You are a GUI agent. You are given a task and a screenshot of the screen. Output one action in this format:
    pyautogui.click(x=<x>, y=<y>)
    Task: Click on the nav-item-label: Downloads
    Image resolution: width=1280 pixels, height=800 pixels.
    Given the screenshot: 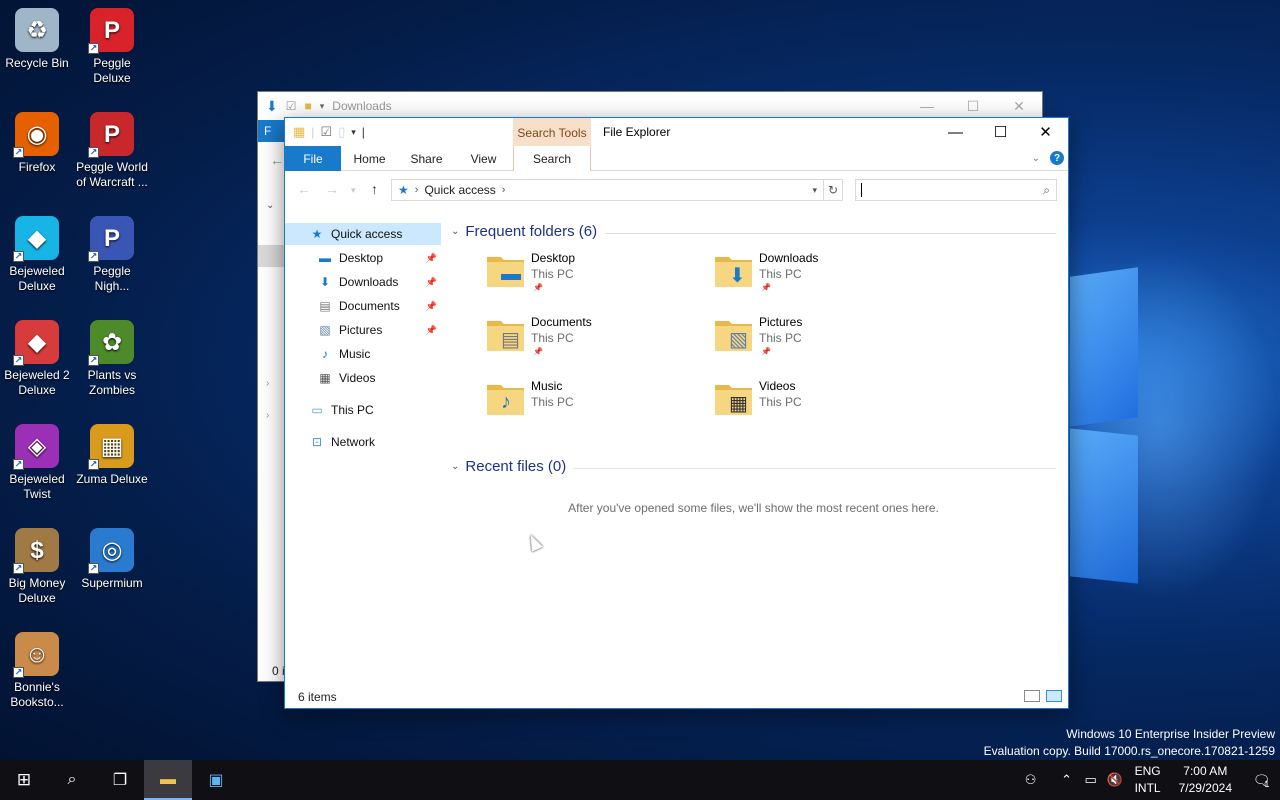 What is the action you would take?
    pyautogui.click(x=369, y=282)
    